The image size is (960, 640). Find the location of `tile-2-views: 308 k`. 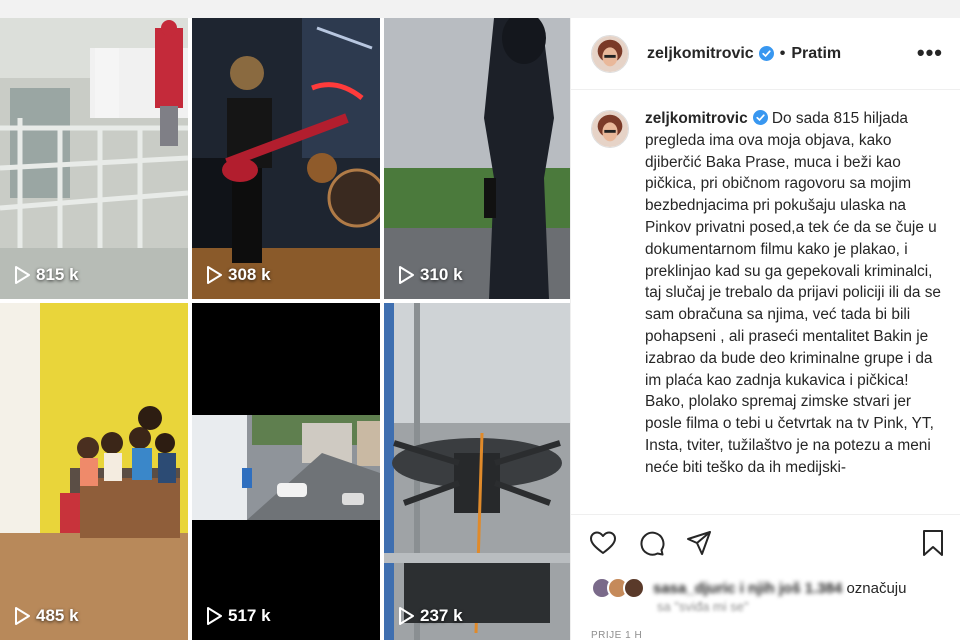

tile-2-views: 308 k is located at coordinates (238, 275).